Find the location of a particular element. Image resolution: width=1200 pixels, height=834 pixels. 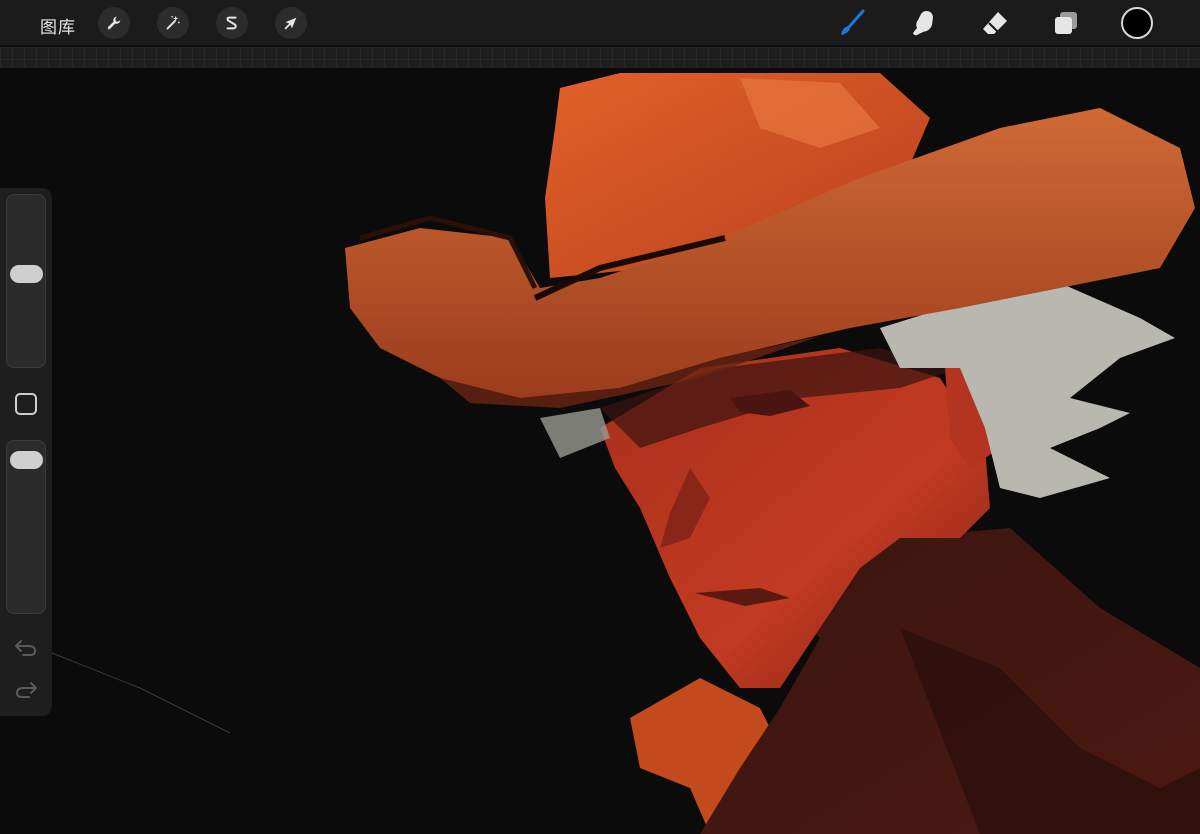

adjustments-button is located at coordinates (173, 23).